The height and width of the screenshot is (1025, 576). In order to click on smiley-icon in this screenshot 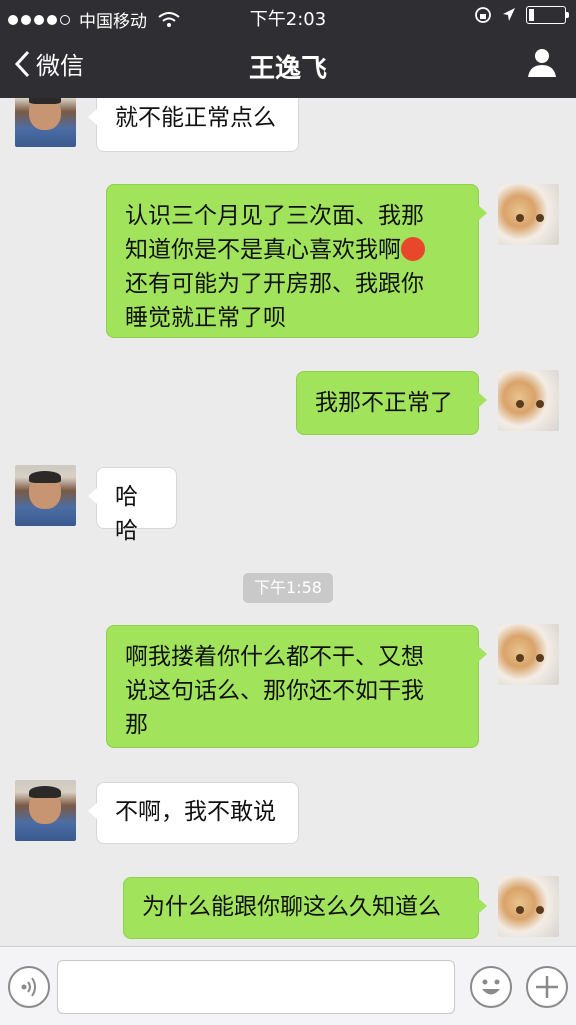, I will do `click(491, 987)`.